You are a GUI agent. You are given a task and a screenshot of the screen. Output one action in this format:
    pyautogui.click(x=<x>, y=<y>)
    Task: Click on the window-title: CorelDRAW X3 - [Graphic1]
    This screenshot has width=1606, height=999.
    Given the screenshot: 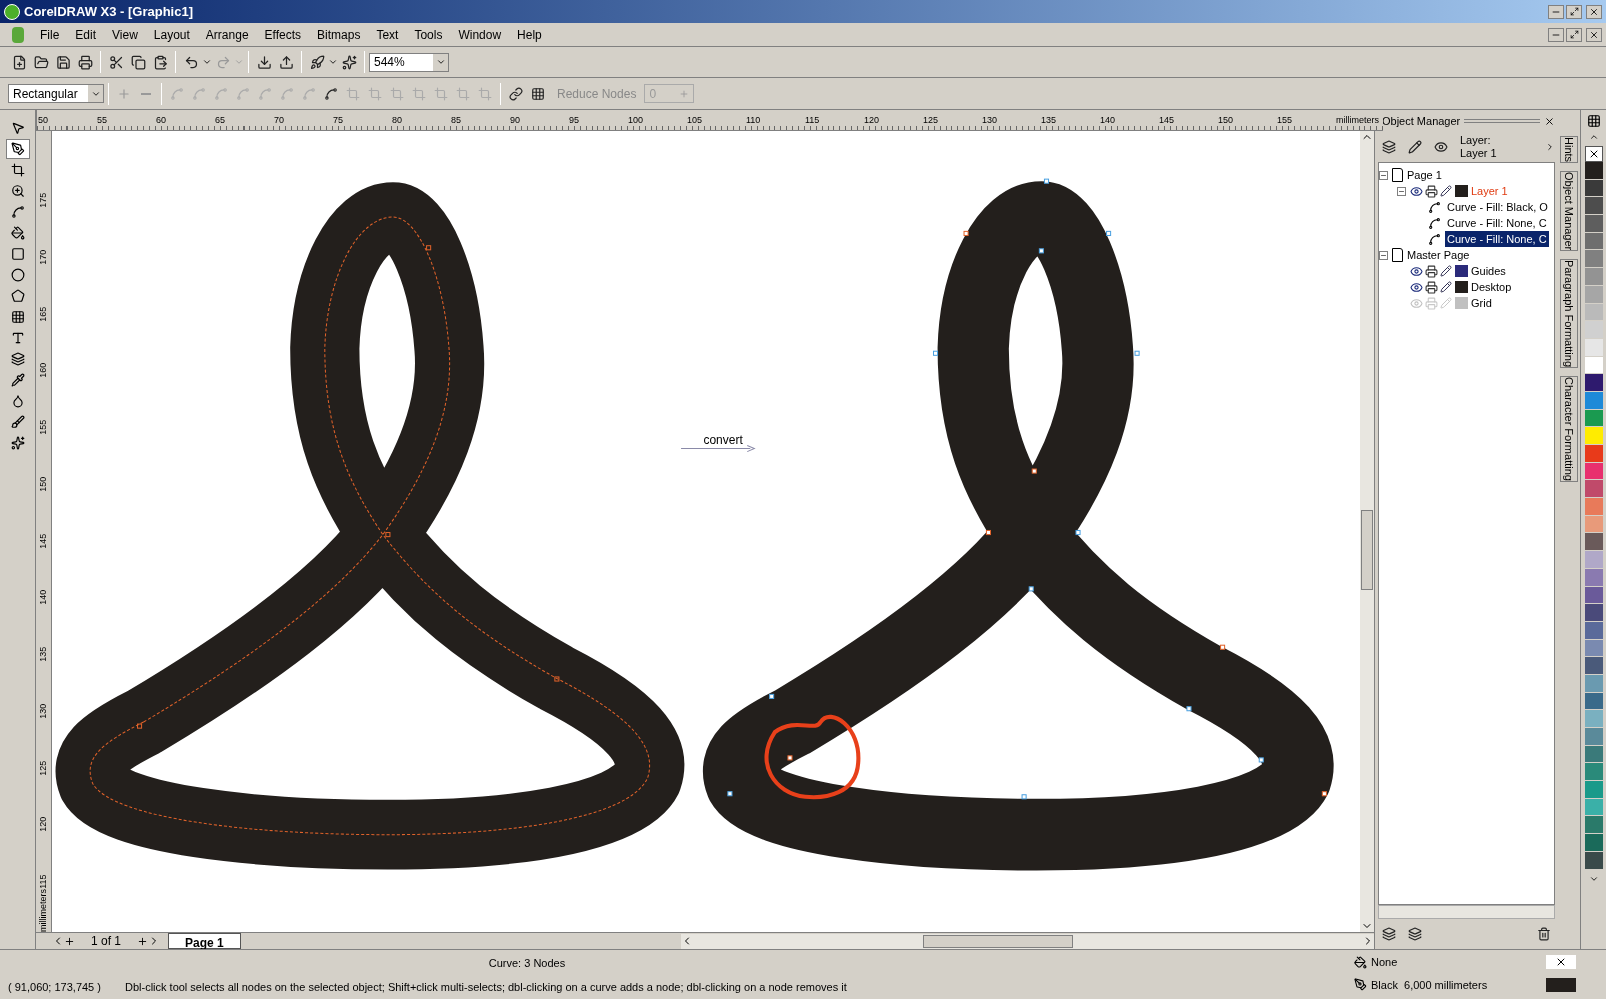 What is the action you would take?
    pyautogui.click(x=109, y=11)
    